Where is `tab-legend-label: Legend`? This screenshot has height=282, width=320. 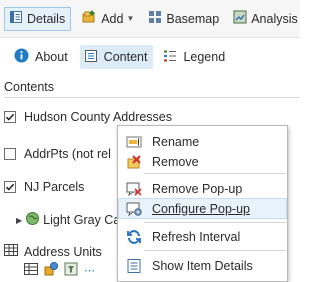 tab-legend-label: Legend is located at coordinates (204, 57).